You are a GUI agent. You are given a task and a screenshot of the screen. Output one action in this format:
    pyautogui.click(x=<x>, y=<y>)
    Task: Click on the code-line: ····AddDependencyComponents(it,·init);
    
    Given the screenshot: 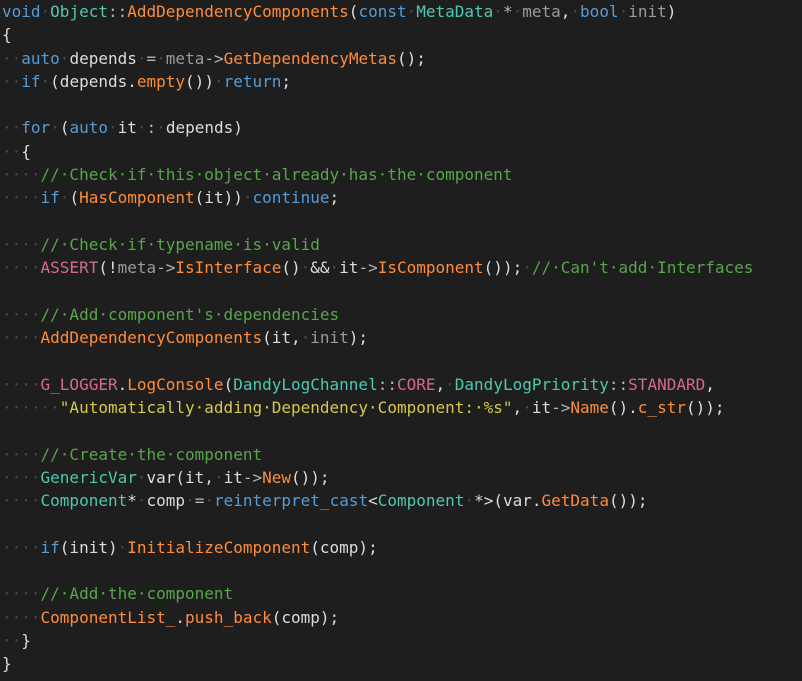 What is the action you would take?
    pyautogui.click(x=377, y=337)
    